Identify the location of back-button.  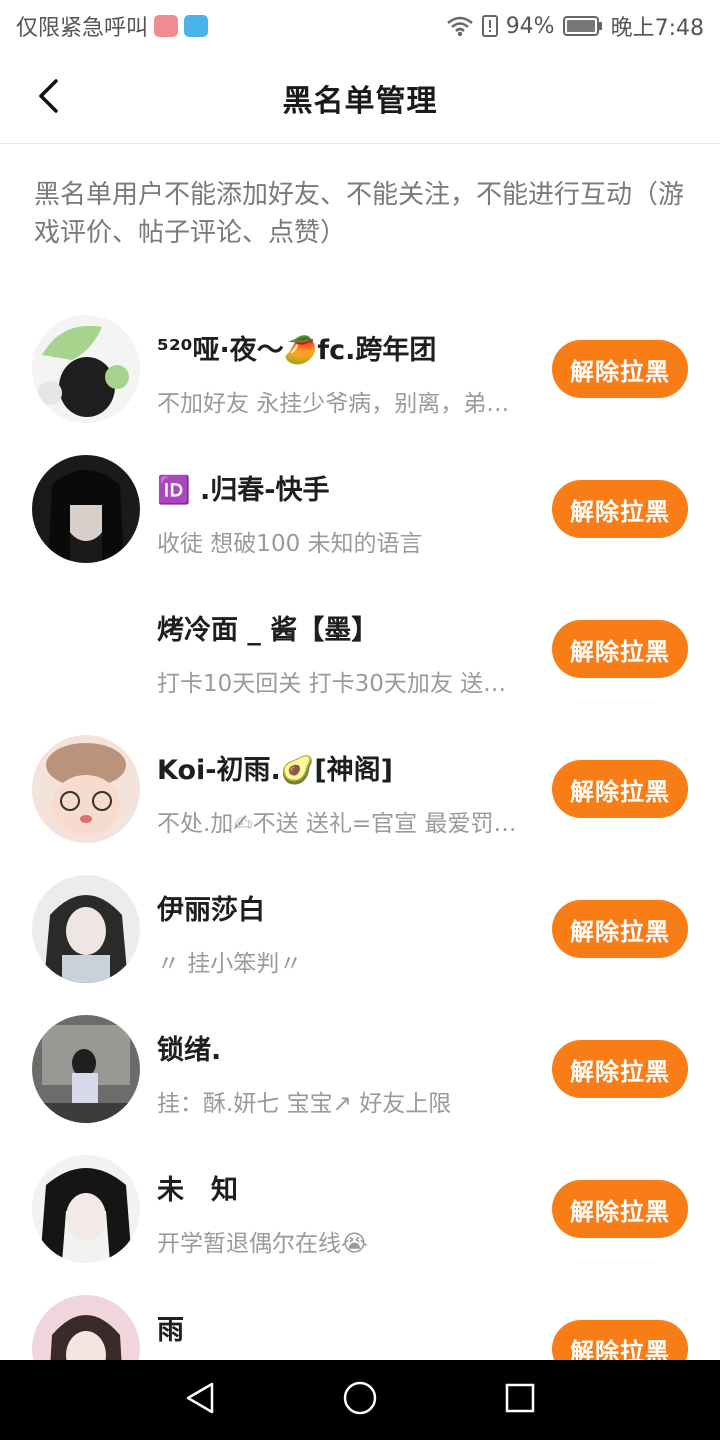
(48, 98).